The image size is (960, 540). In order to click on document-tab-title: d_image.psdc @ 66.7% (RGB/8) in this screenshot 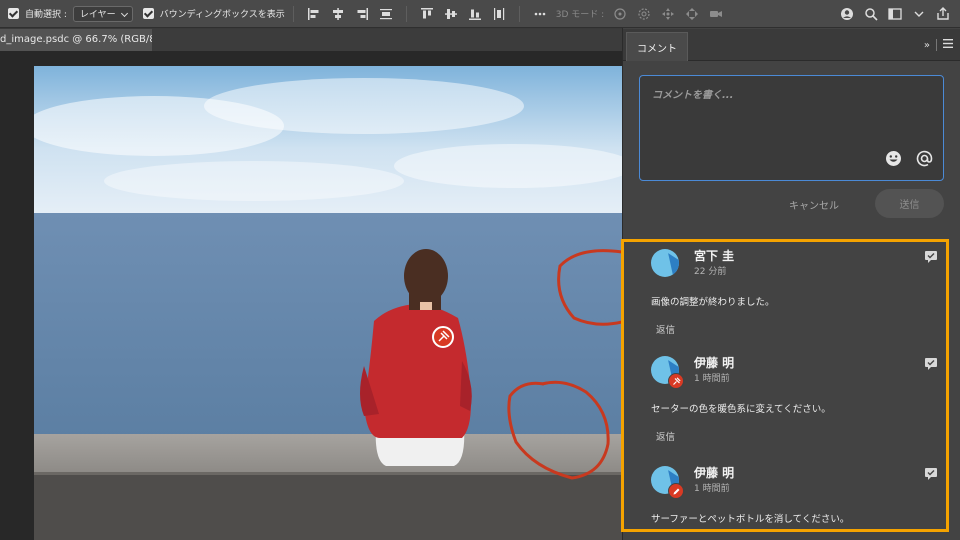, I will do `click(76, 39)`.